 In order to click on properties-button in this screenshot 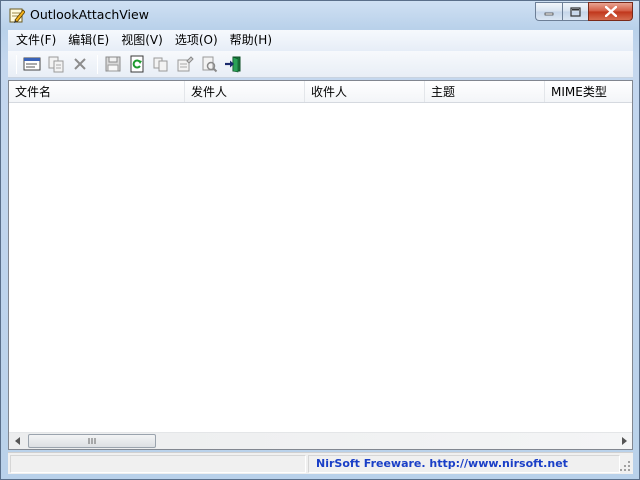, I will do `click(185, 64)`.